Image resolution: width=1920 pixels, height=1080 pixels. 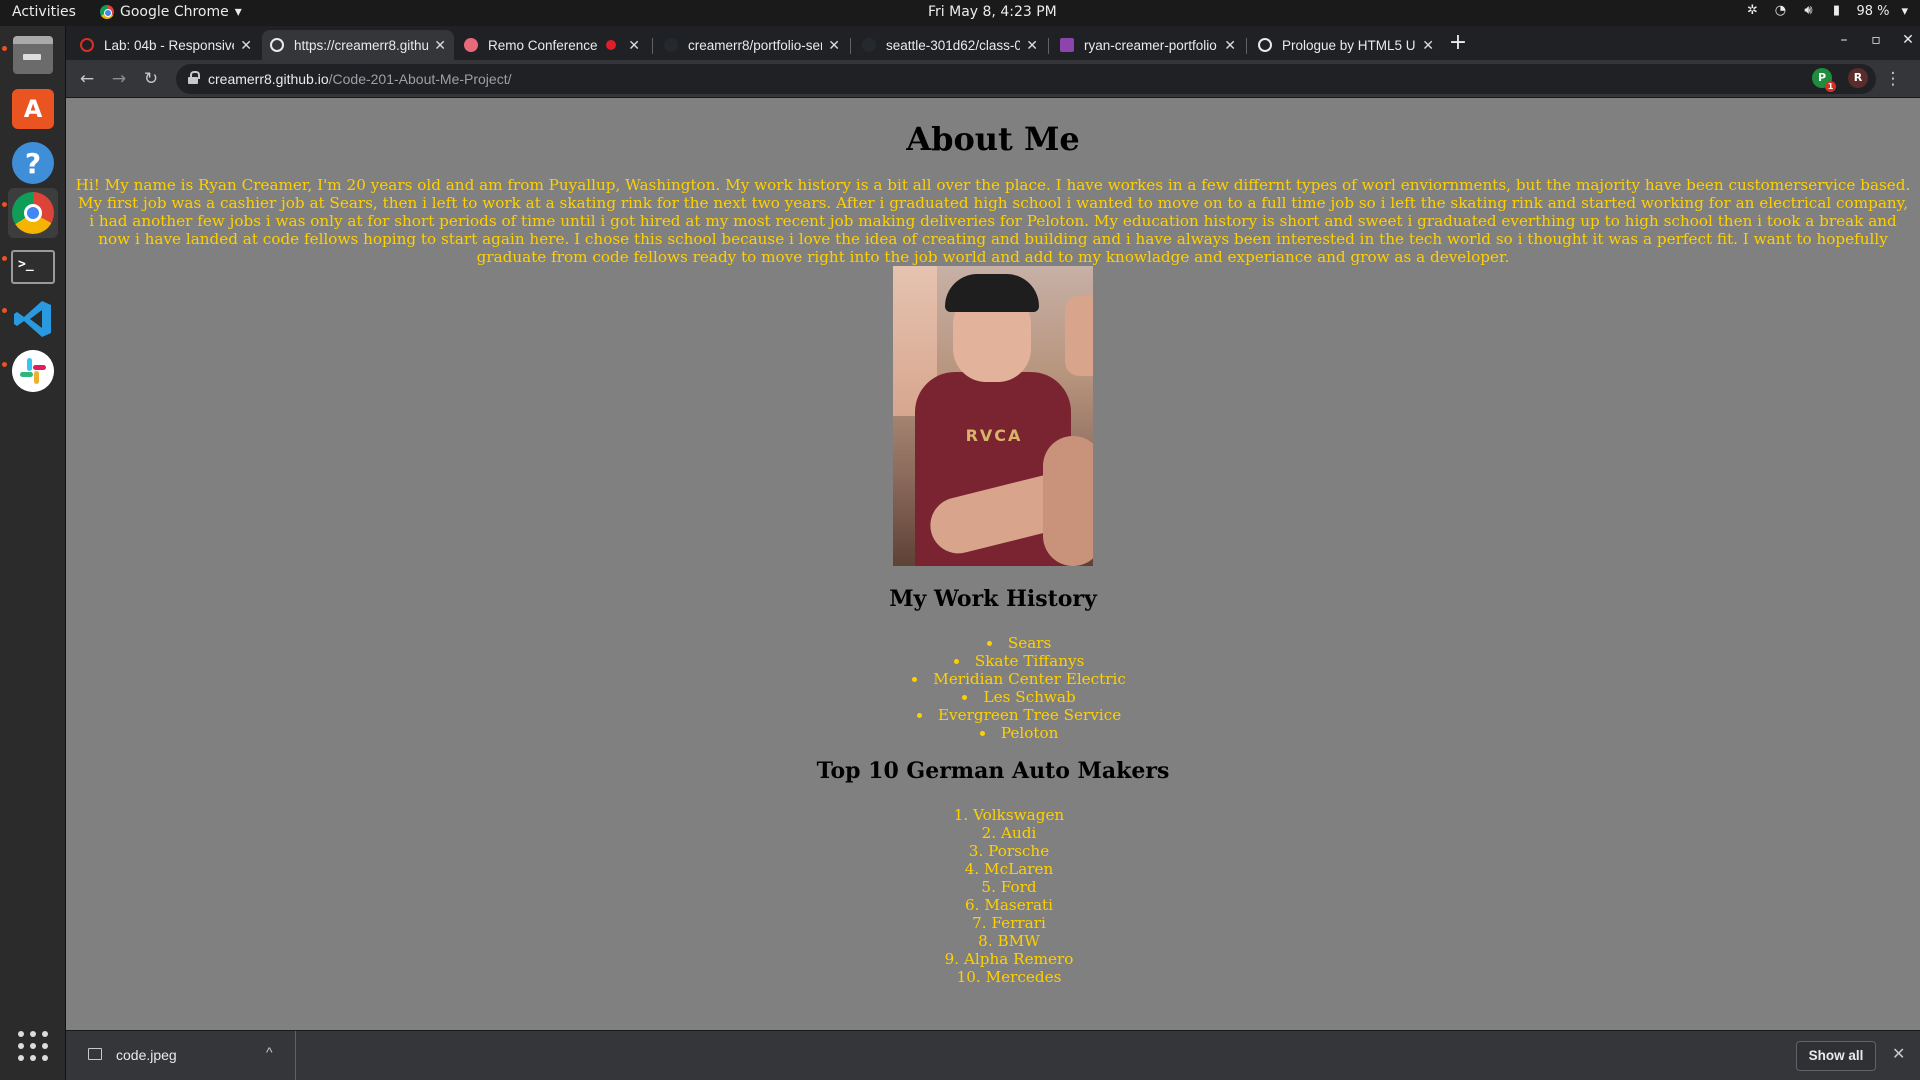 I want to click on activities-button: Activities, so click(x=44, y=12).